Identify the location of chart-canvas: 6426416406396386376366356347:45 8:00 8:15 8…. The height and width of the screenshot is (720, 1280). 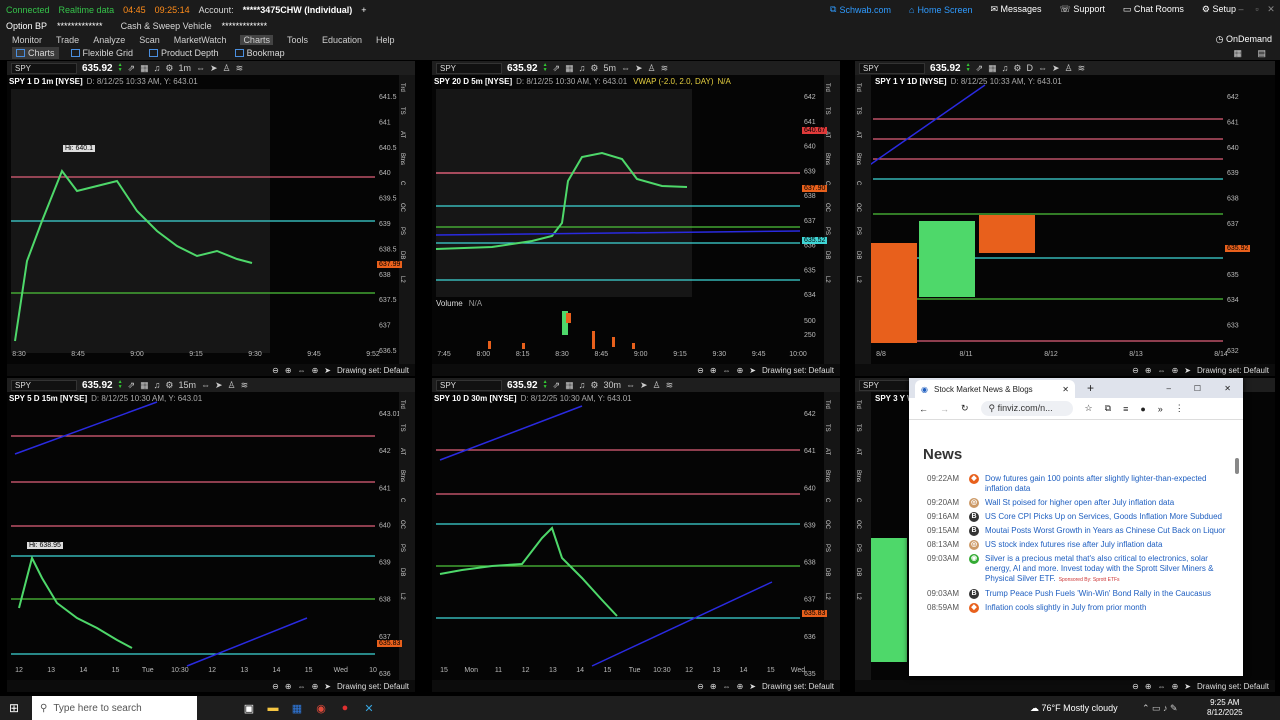
(636, 218).